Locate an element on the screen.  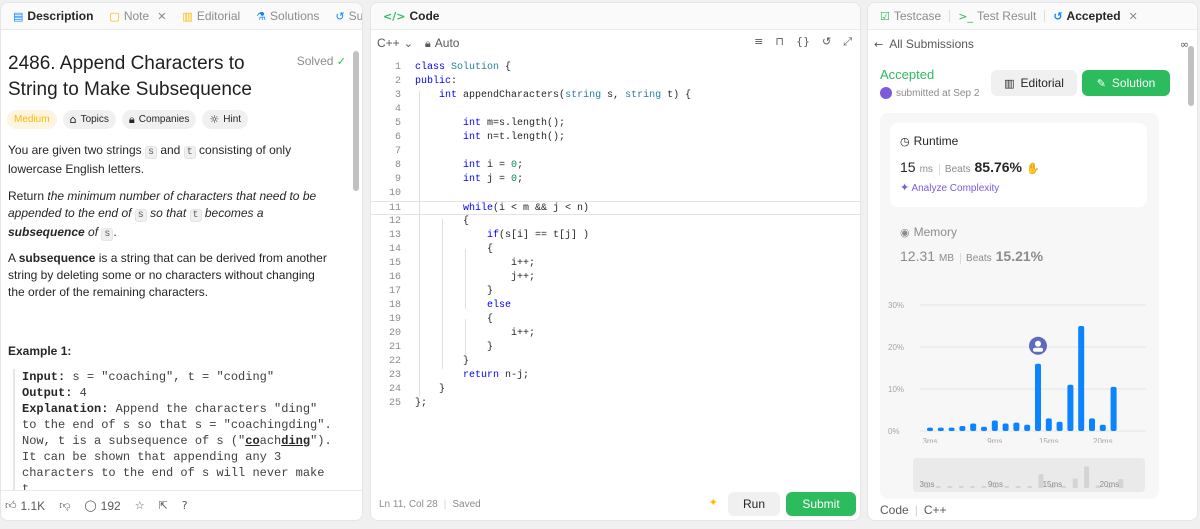
code-line: 1 class Solution { is located at coordinates (615, 68).